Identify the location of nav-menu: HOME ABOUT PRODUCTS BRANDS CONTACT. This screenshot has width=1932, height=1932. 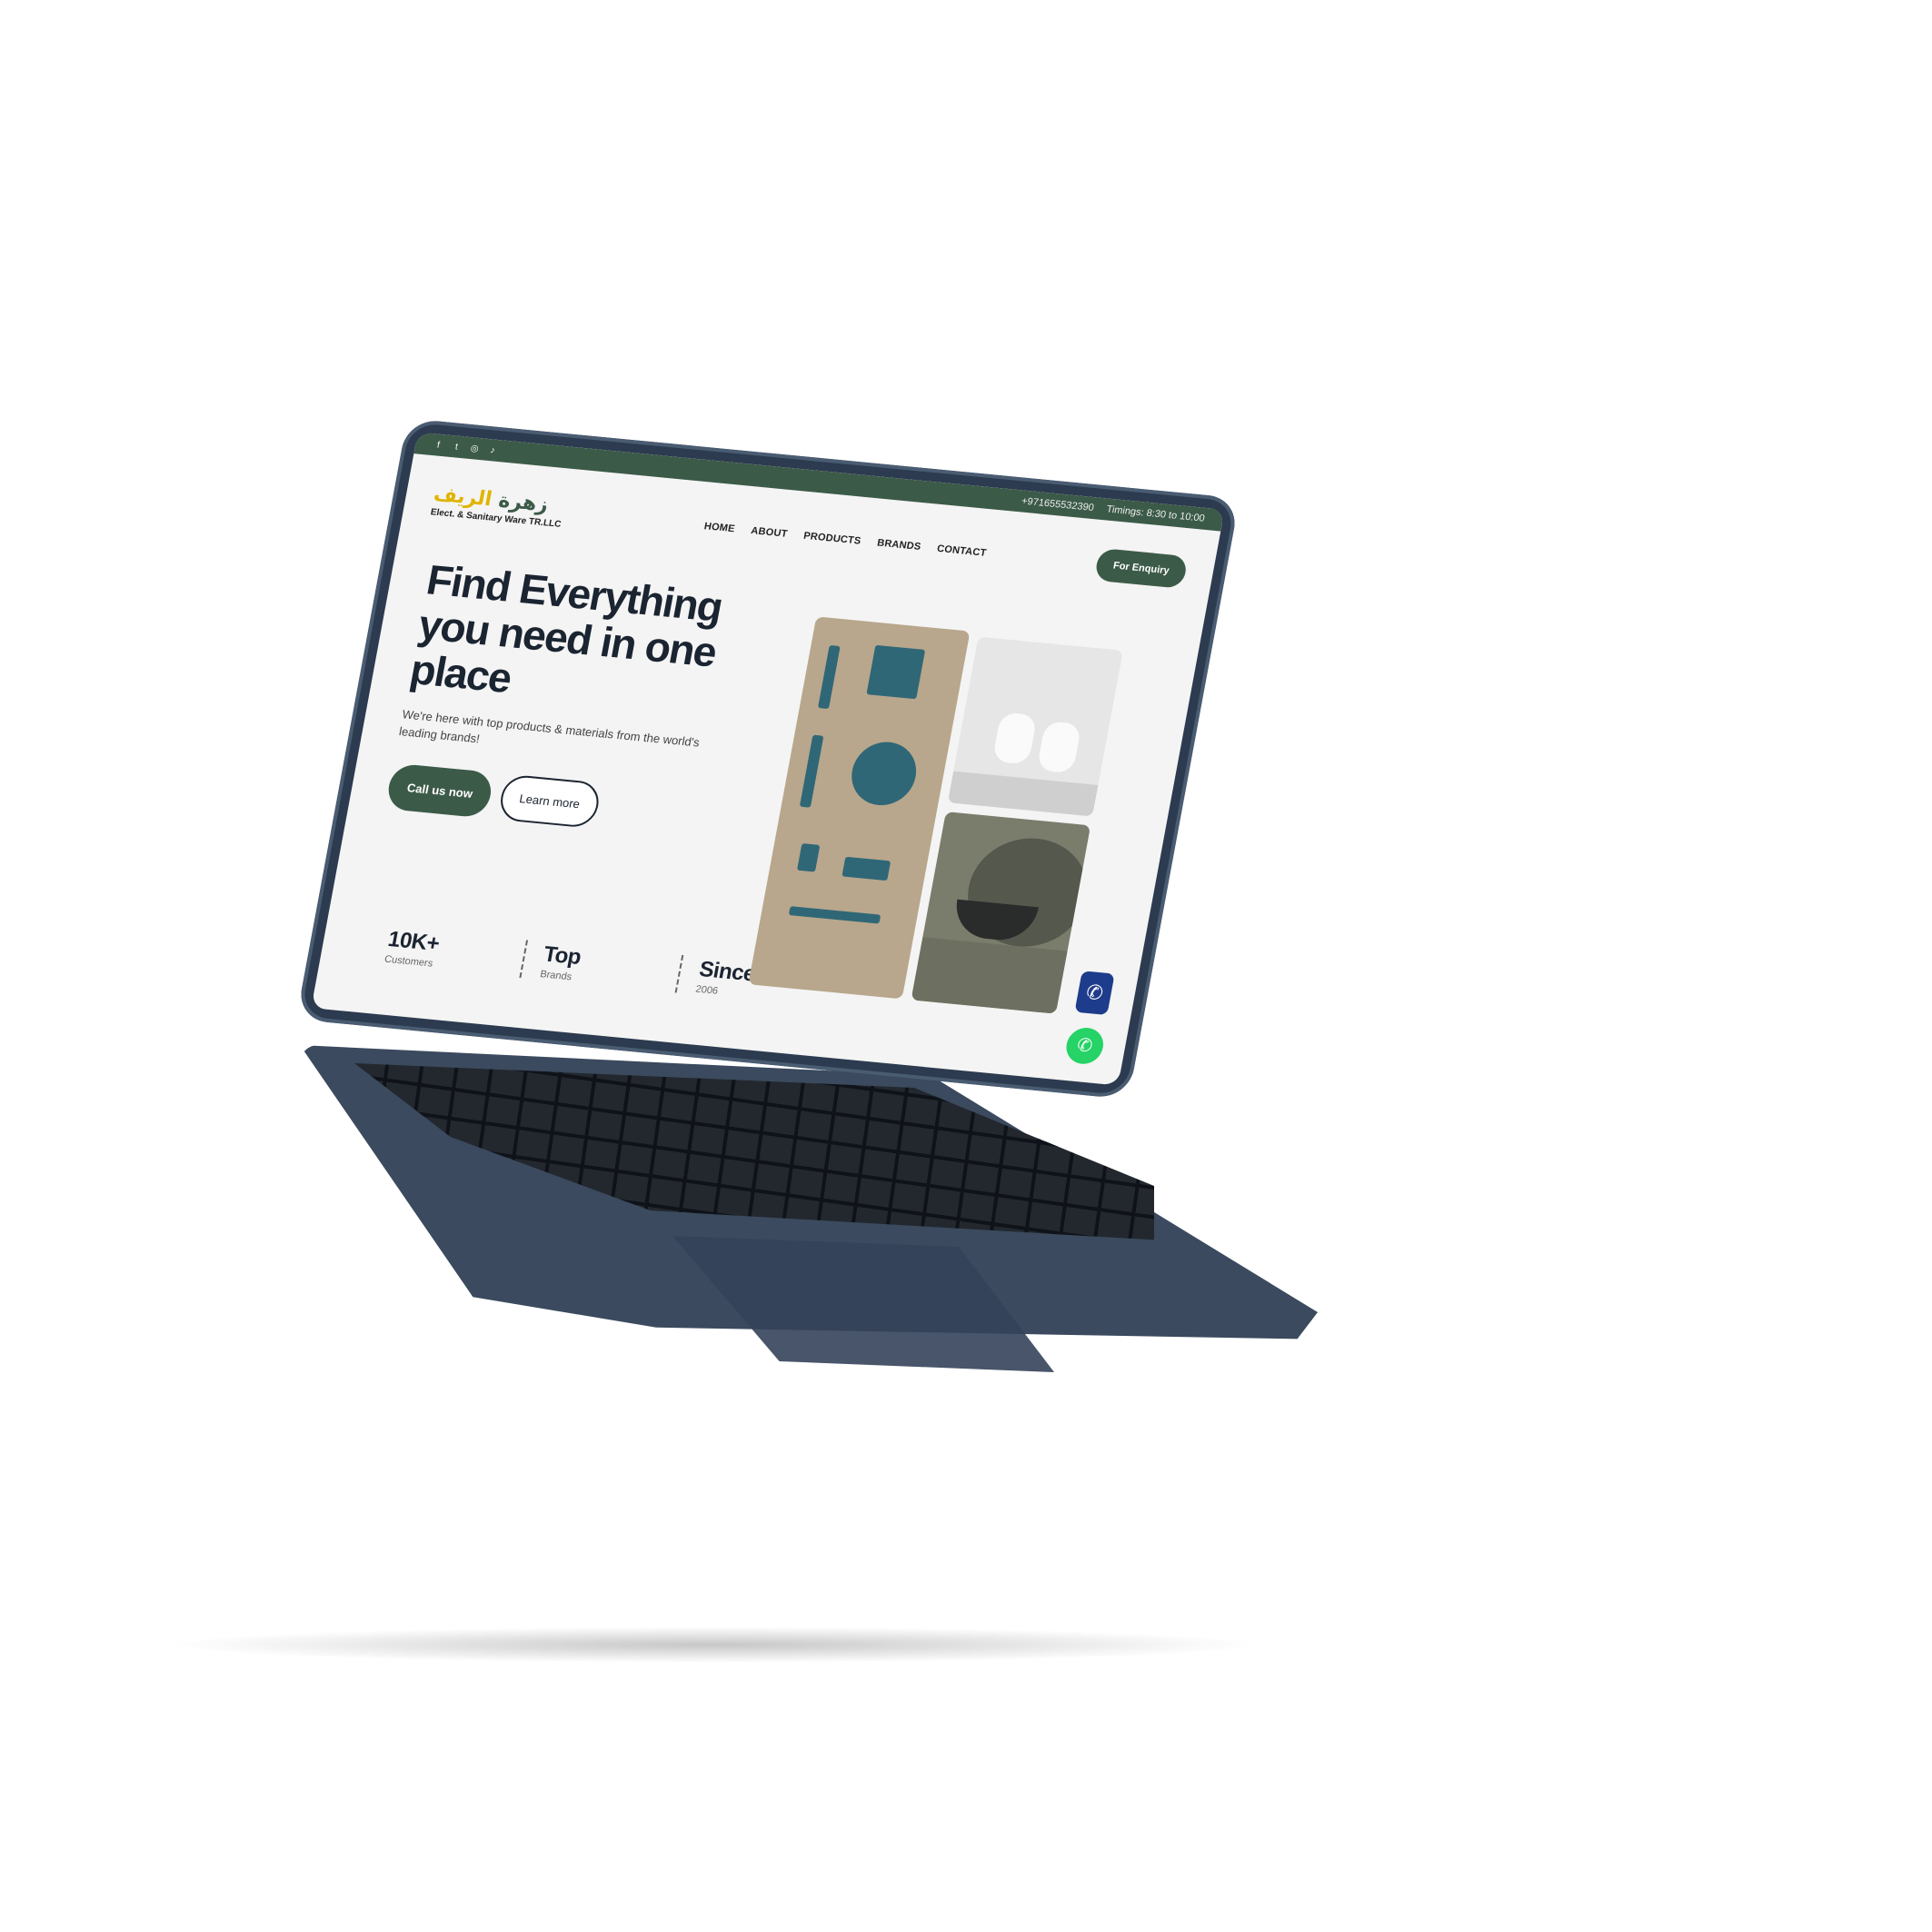
(846, 540).